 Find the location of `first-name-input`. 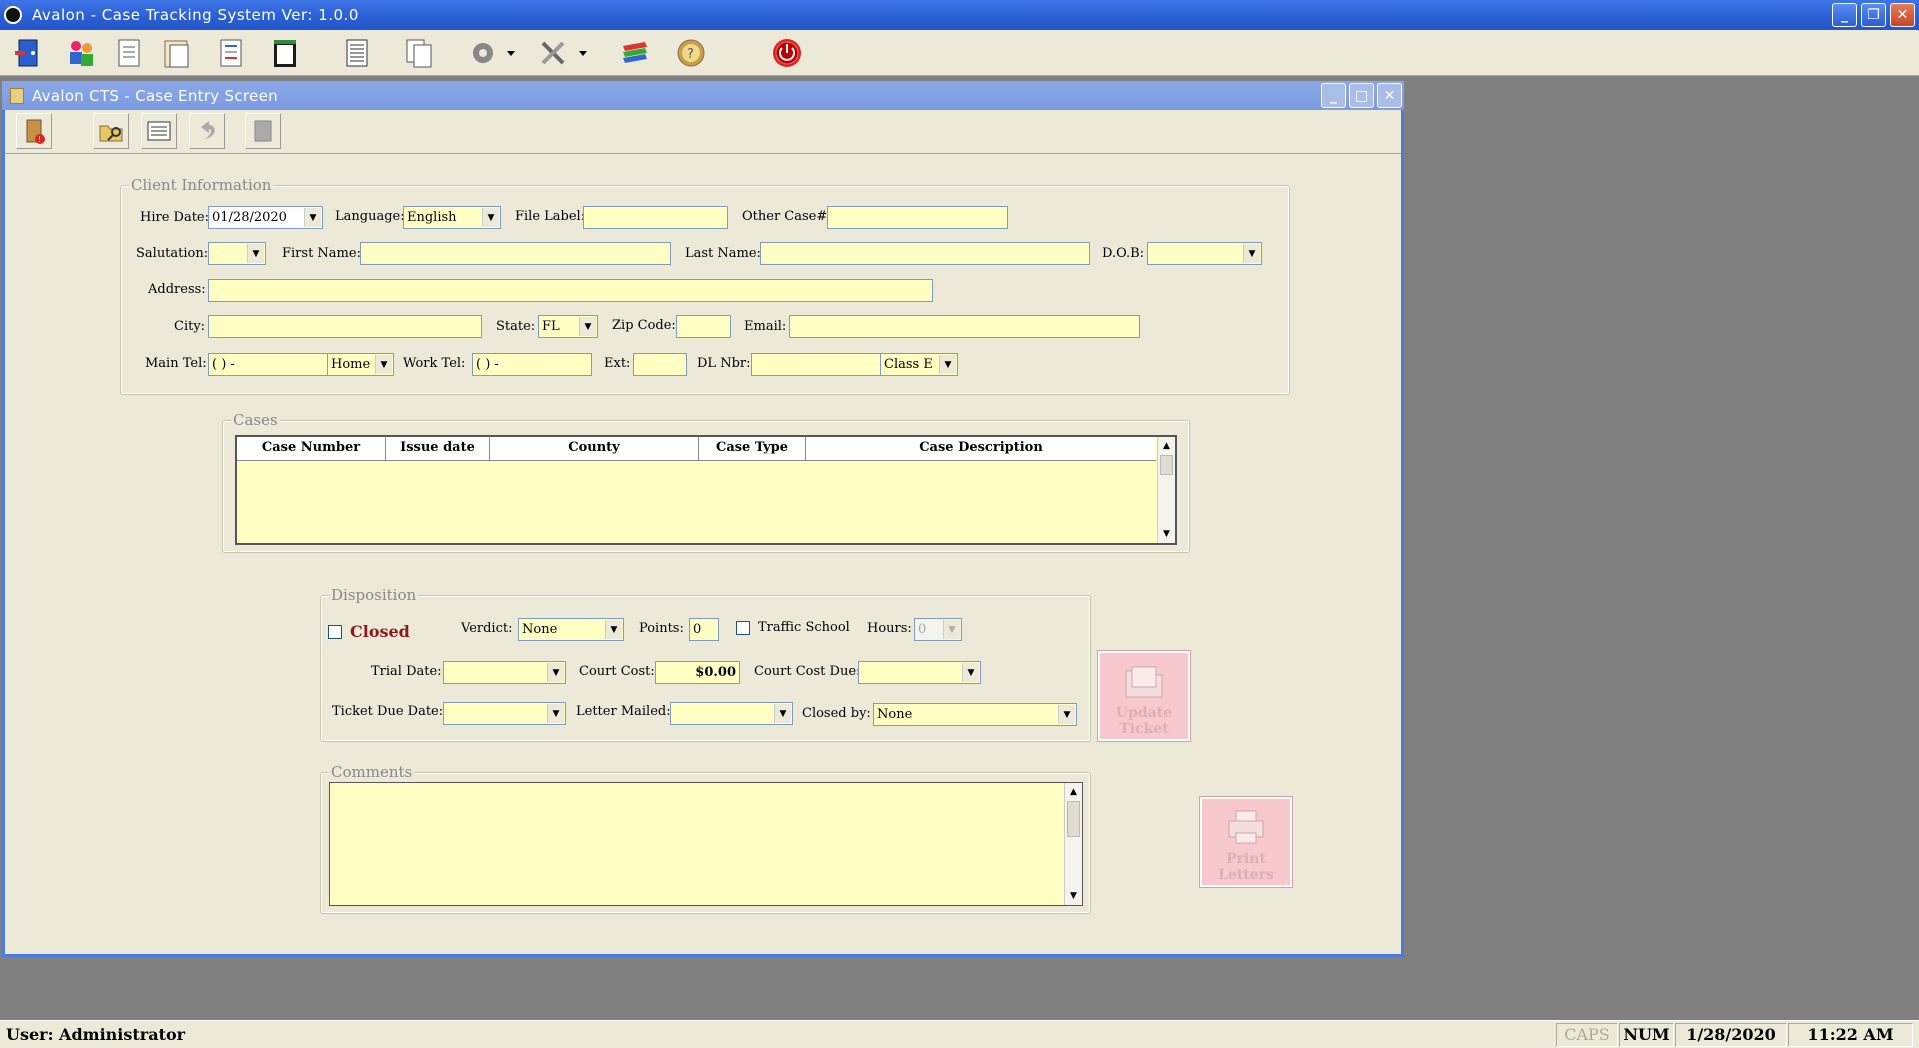

first-name-input is located at coordinates (515, 253).